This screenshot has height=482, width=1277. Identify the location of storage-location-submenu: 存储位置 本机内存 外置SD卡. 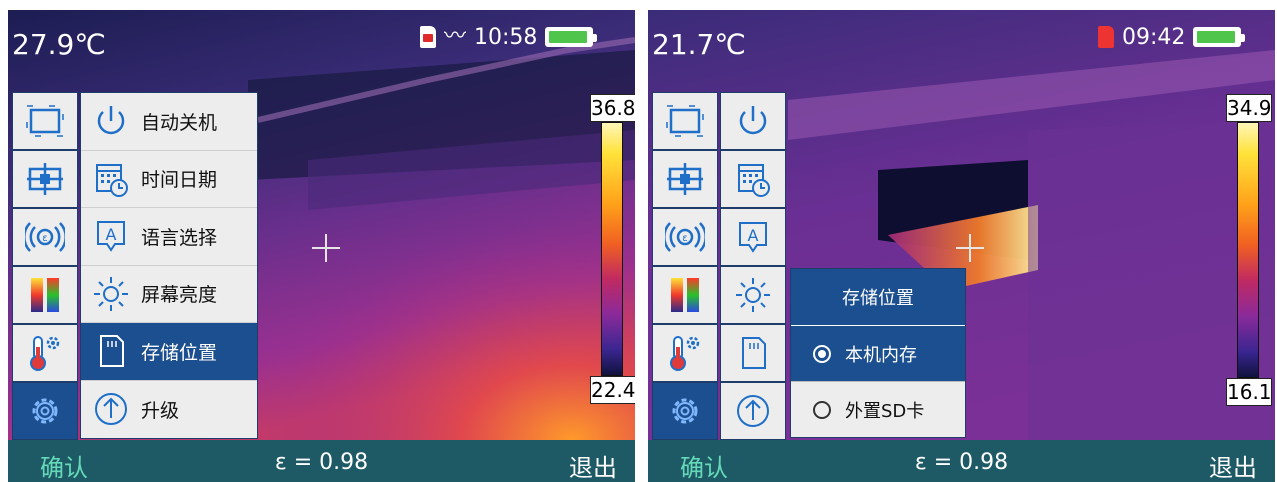
(878, 353).